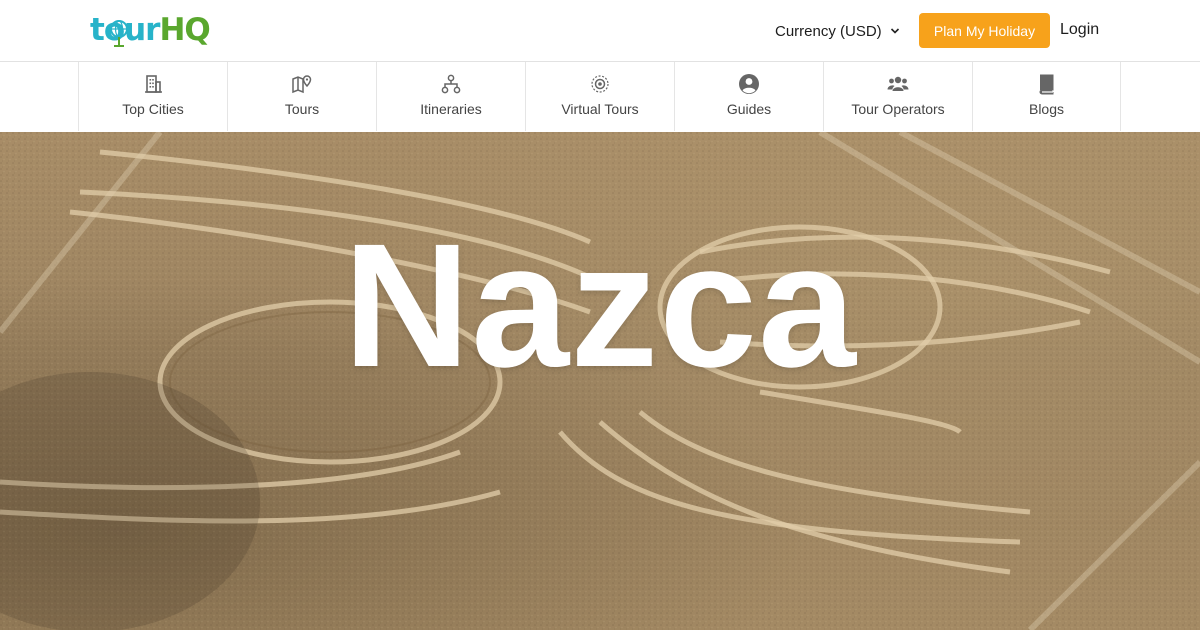 The height and width of the screenshot is (630, 1200). I want to click on currency-selector: Currency (USD), so click(837, 31).